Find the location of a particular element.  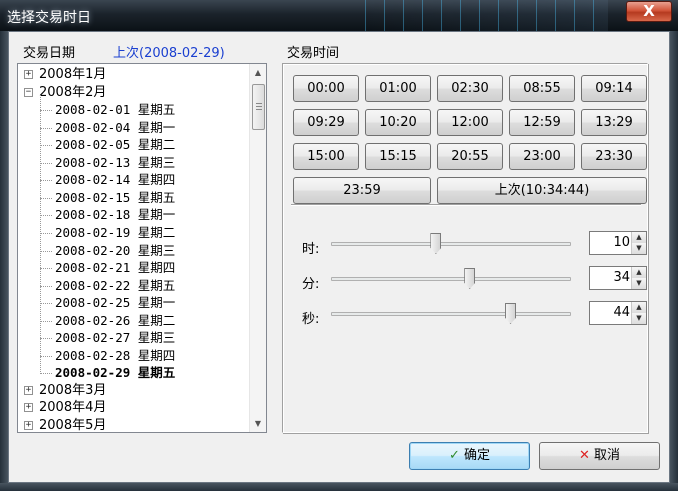

tree-day-node: 2008-02-18 星期一 is located at coordinates (134, 215).